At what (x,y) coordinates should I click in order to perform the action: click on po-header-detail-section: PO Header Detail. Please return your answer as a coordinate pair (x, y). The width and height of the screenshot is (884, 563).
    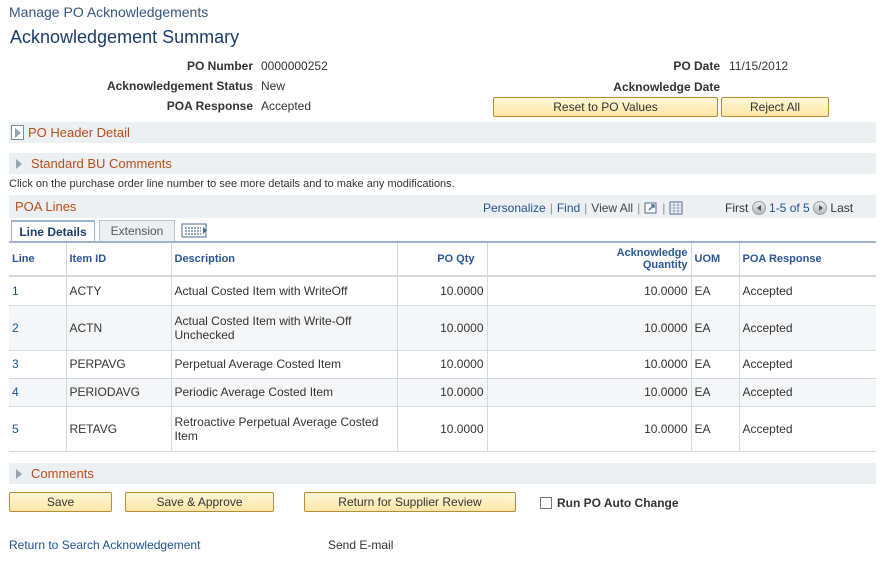
    Looking at the image, I should click on (442, 132).